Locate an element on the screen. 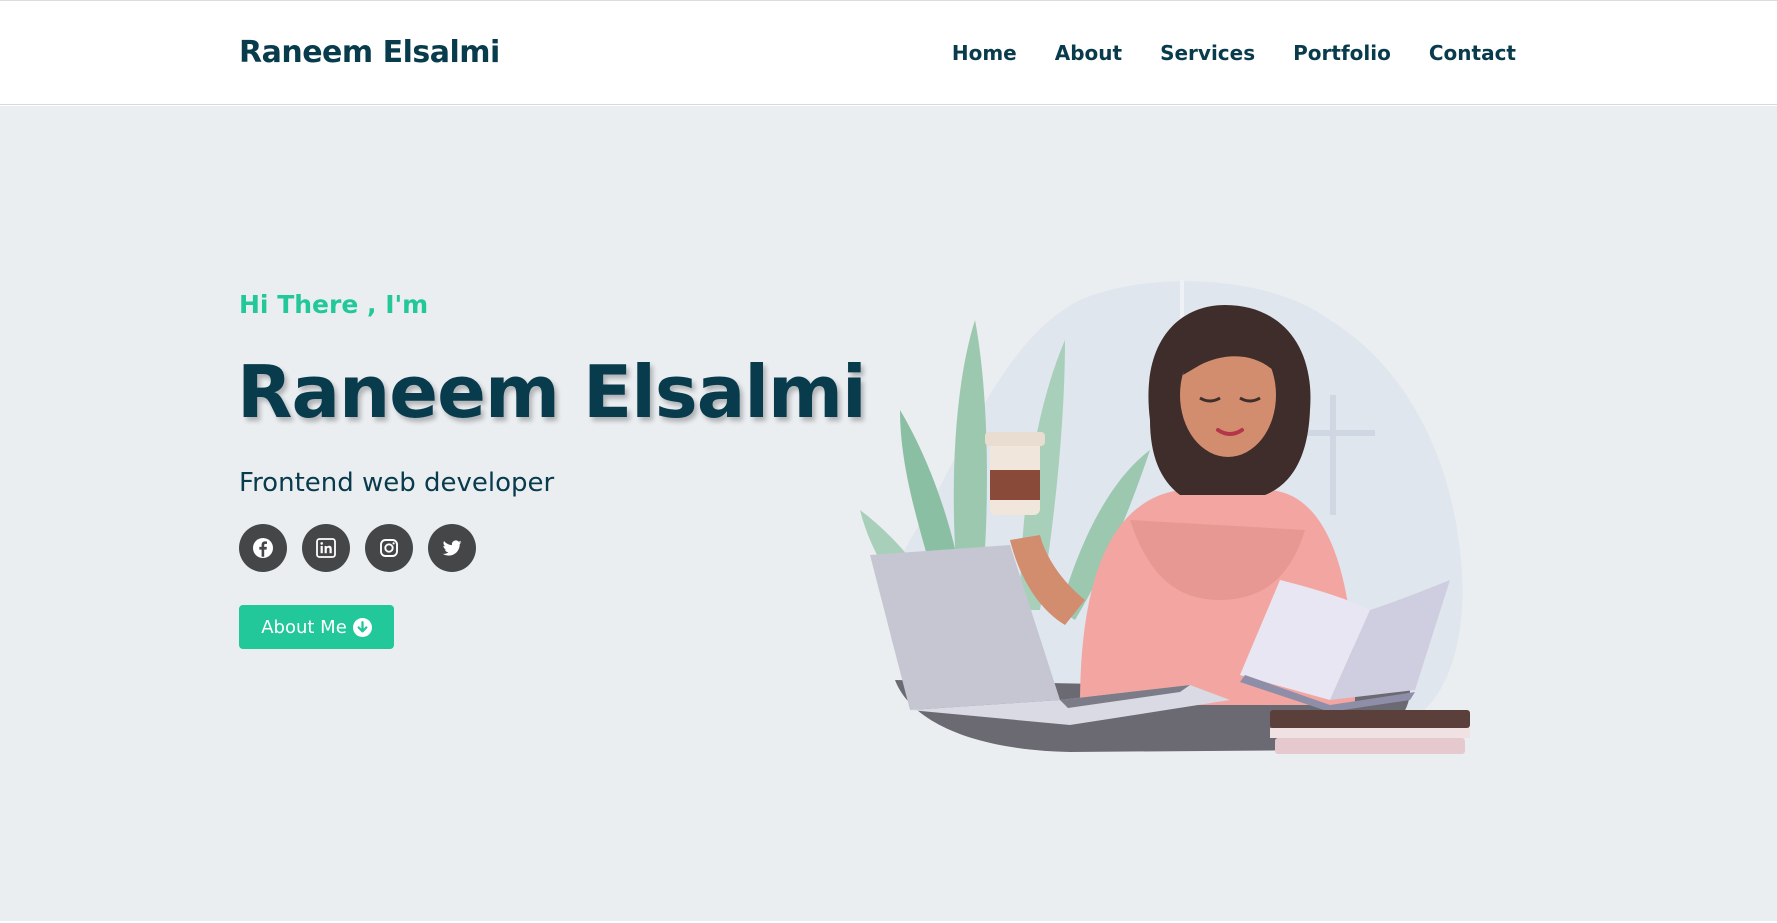 This screenshot has height=923, width=1777. about-me-button: About Me is located at coordinates (316, 627).